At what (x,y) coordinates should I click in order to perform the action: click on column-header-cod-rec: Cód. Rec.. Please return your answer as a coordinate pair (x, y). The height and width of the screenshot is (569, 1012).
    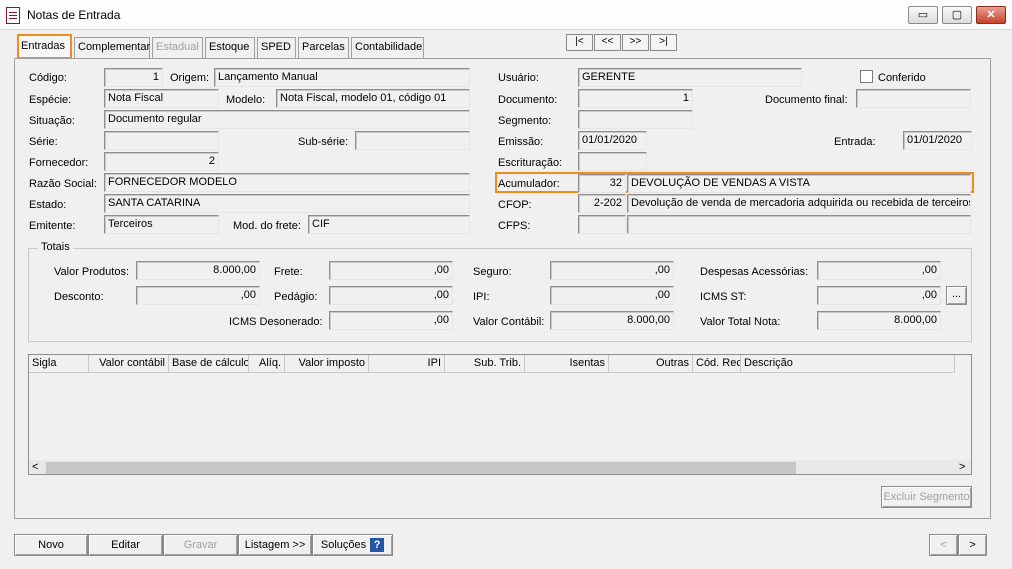
    Looking at the image, I should click on (717, 364).